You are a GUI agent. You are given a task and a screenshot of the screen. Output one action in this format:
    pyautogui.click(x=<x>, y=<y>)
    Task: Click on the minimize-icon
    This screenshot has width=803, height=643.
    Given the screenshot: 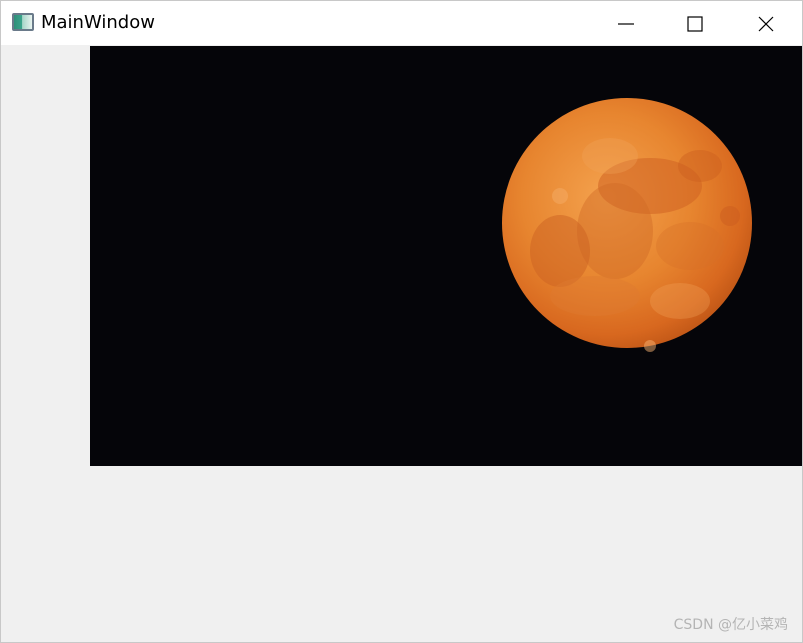 What is the action you would take?
    pyautogui.click(x=626, y=24)
    